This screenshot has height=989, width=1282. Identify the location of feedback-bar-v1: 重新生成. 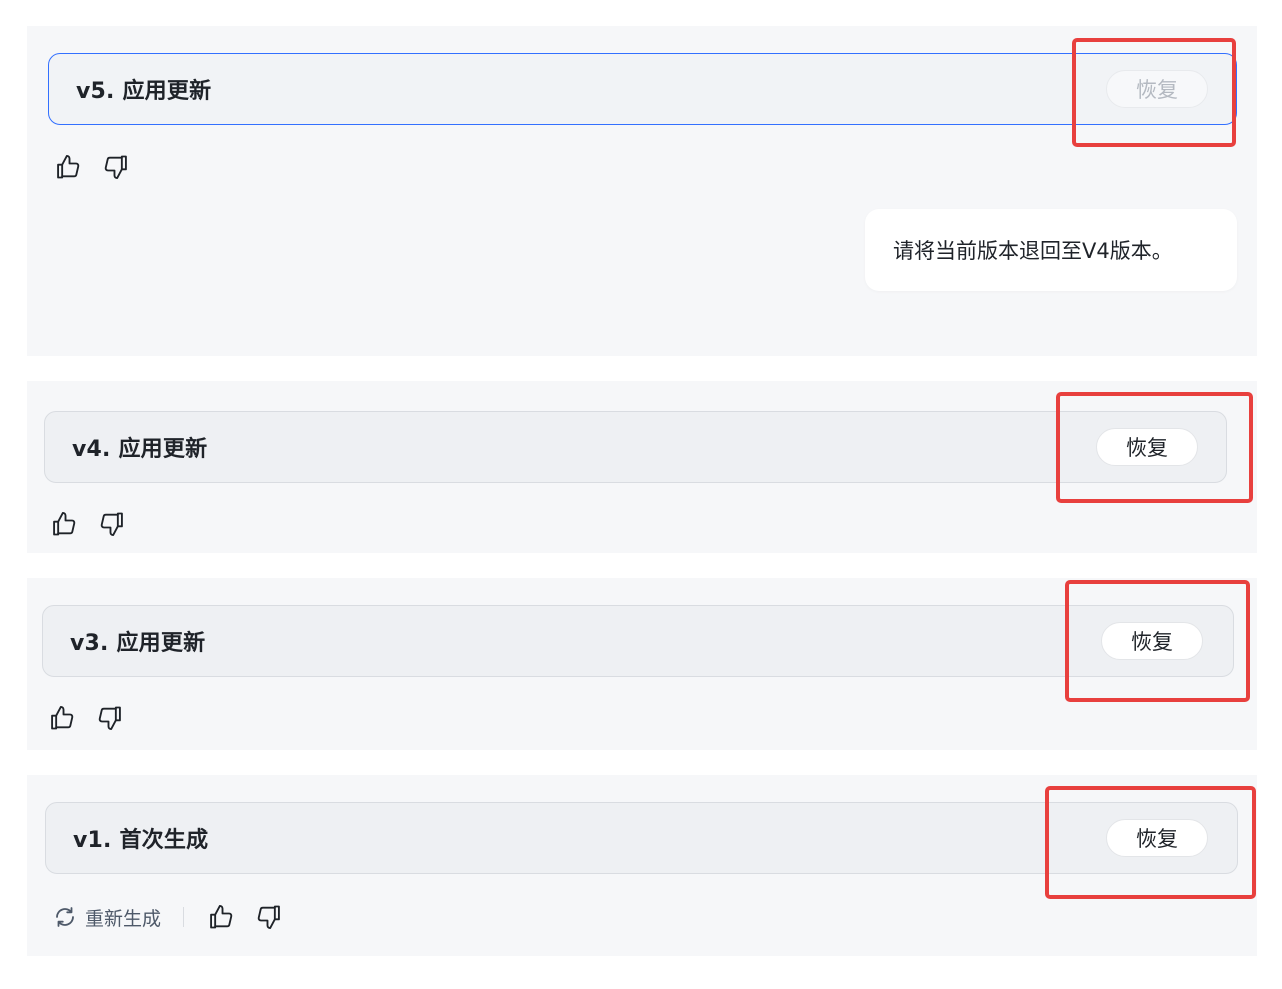
(177, 917).